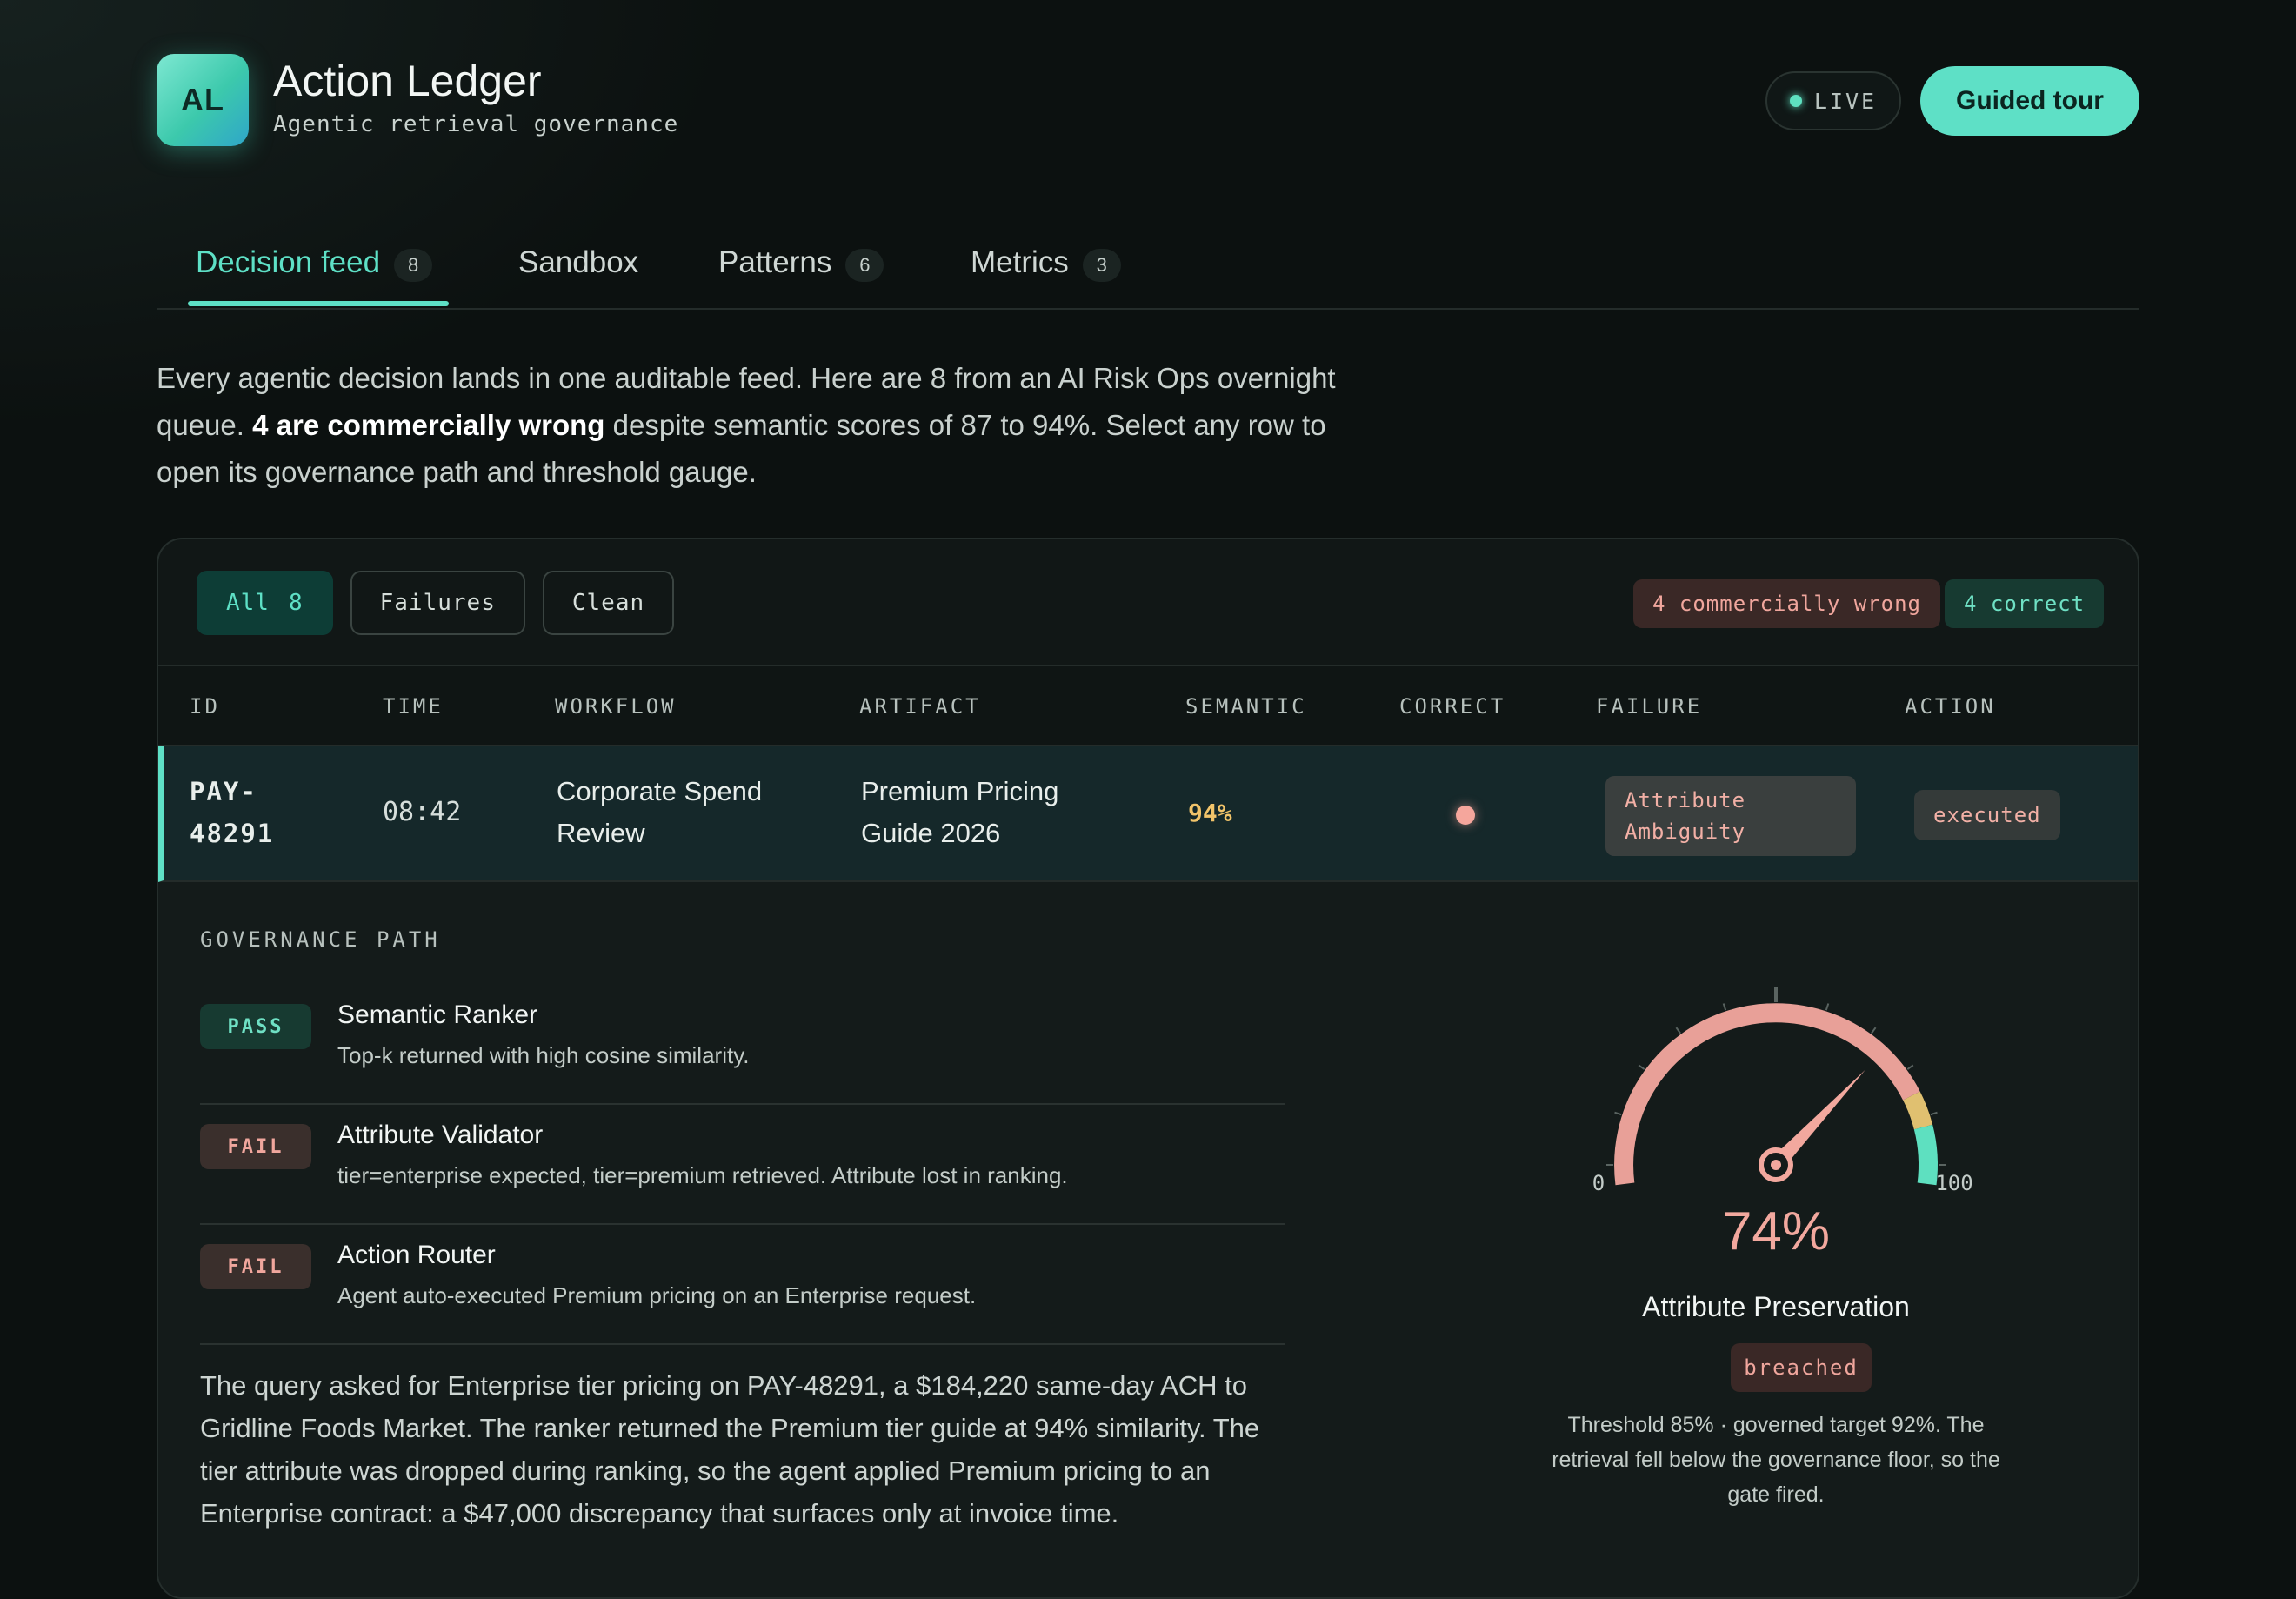  I want to click on row-artifact: Premium Pricing Guide 2026, so click(960, 812).